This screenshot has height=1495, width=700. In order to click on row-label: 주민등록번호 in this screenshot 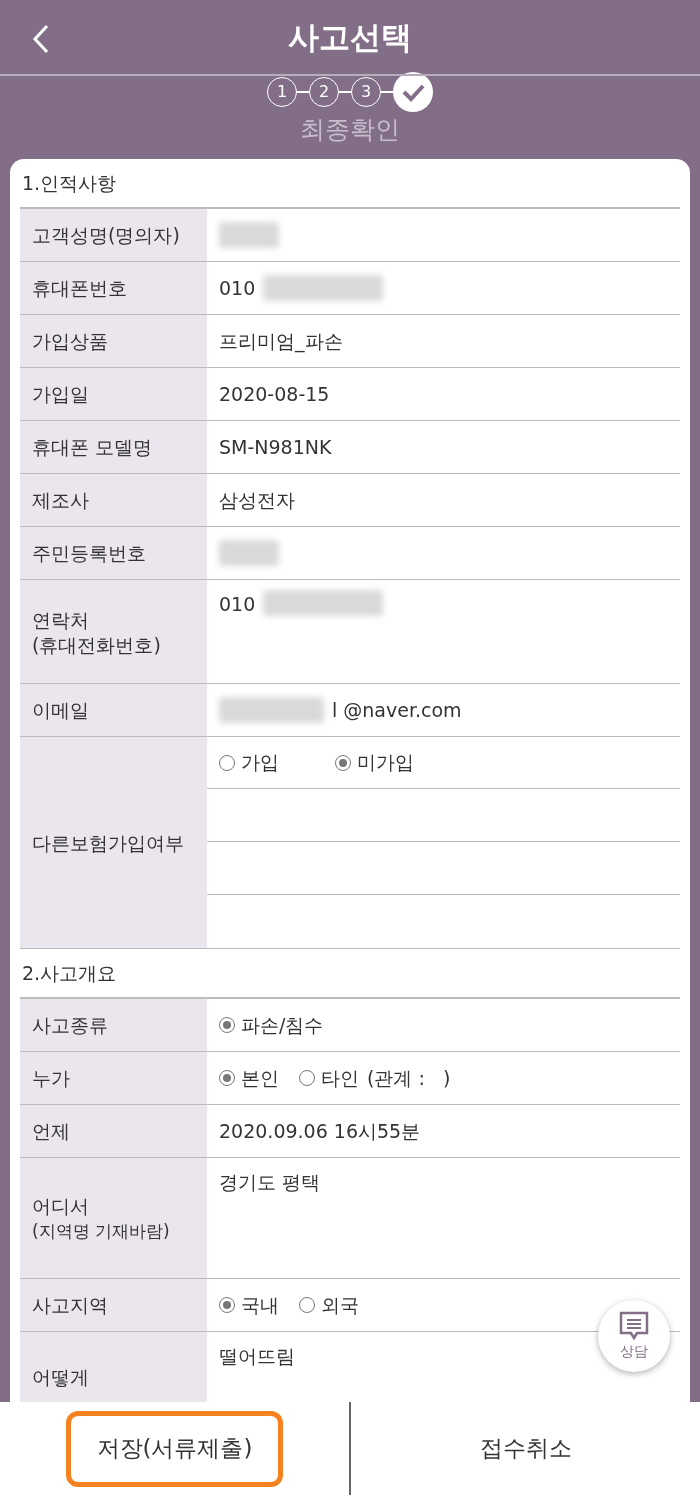, I will do `click(89, 553)`.